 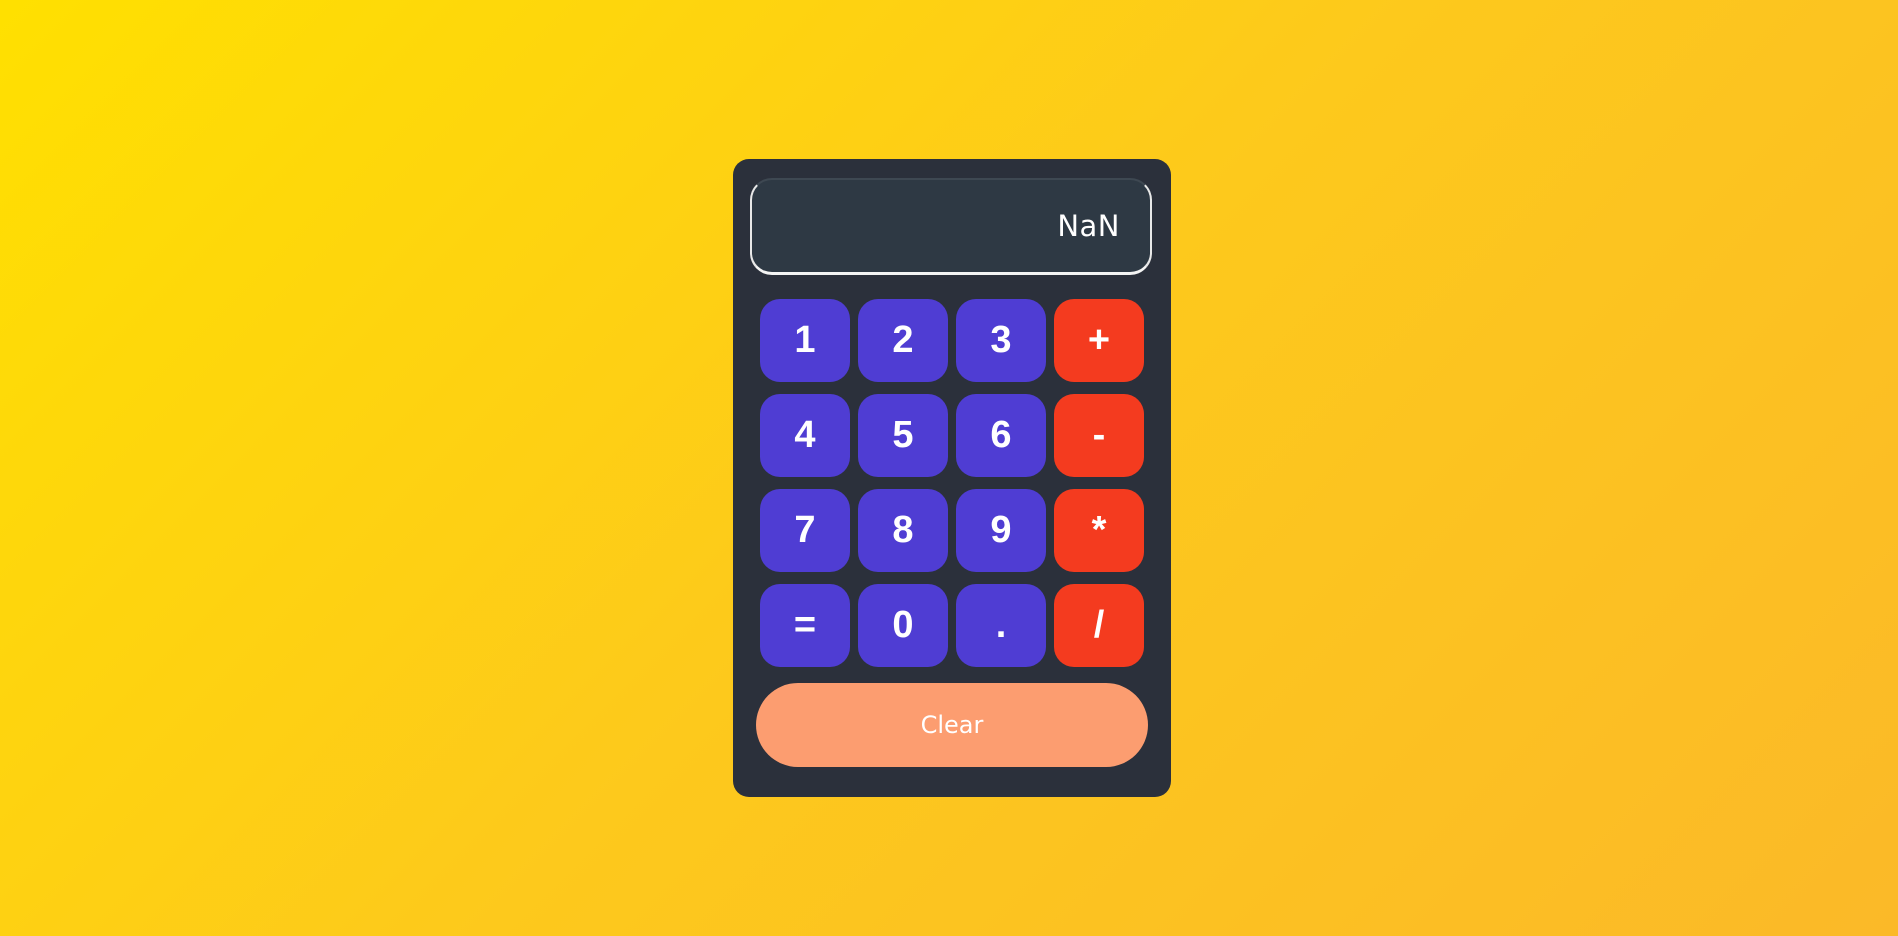 I want to click on key-7: 7, so click(x=805, y=530).